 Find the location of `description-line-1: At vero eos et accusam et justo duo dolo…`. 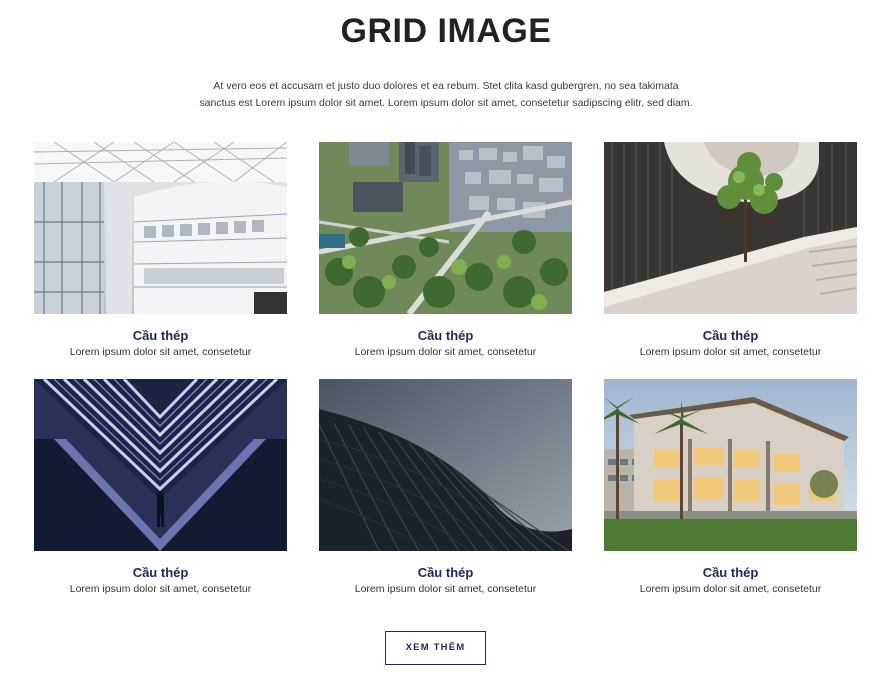

description-line-1: At vero eos et accusam et justo duo dolo… is located at coordinates (446, 86).